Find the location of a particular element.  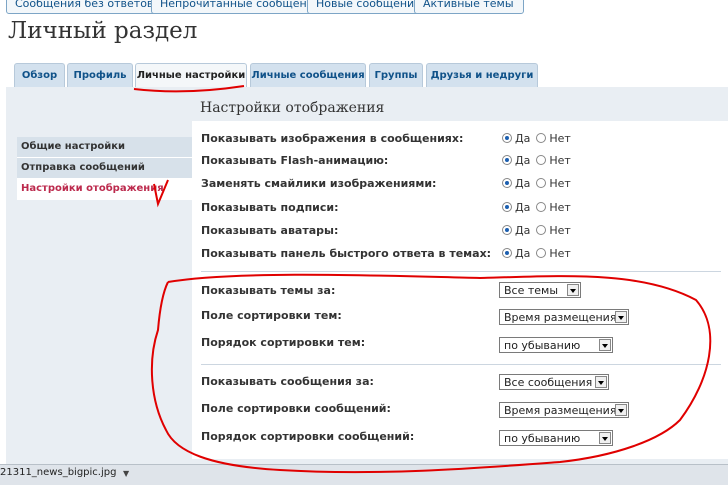

setting-label: Показывать изображения в сообщениях: is located at coordinates (332, 138).